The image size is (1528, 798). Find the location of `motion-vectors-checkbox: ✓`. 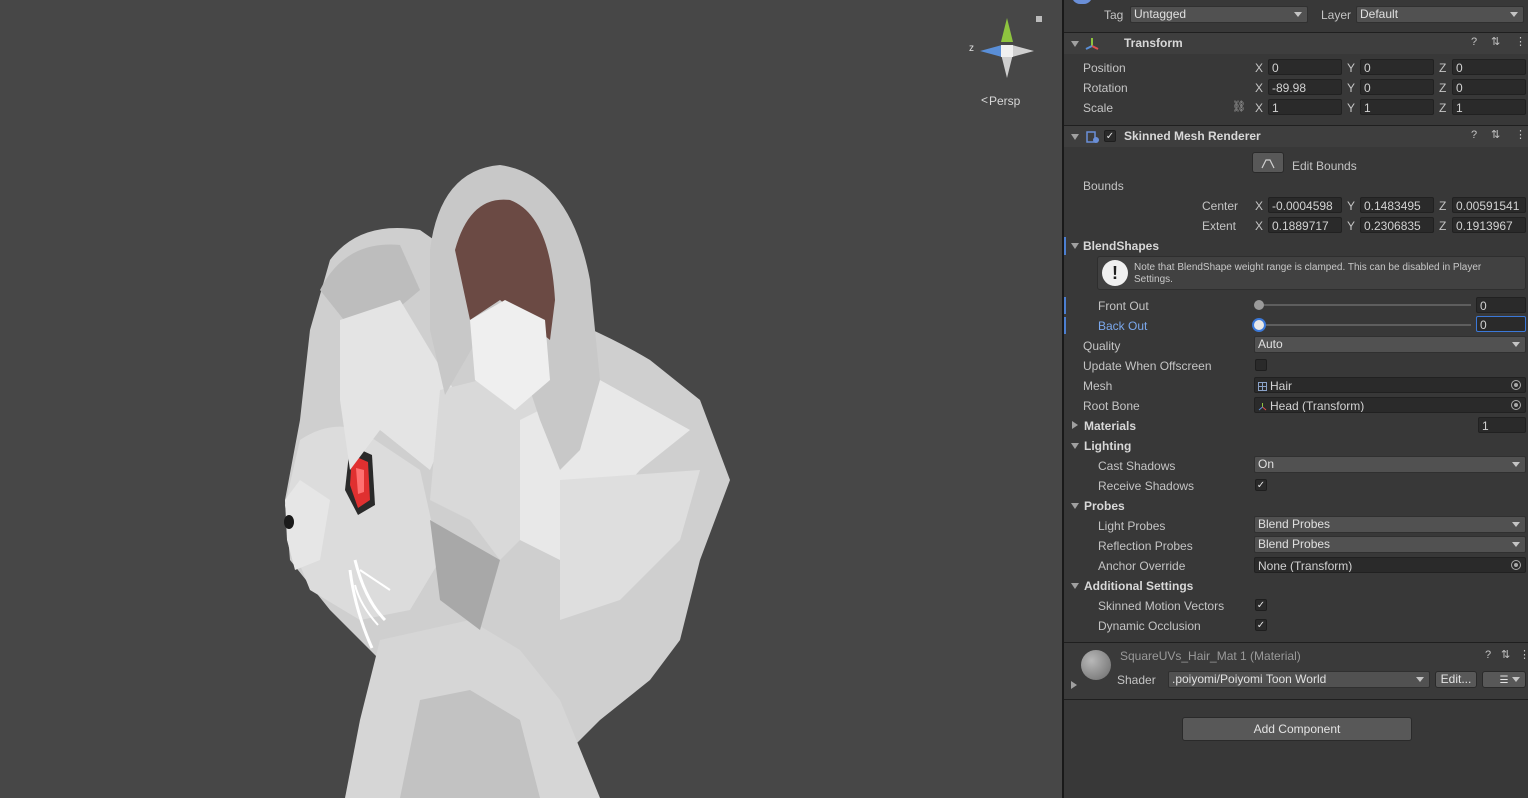

motion-vectors-checkbox: ✓ is located at coordinates (1261, 605).